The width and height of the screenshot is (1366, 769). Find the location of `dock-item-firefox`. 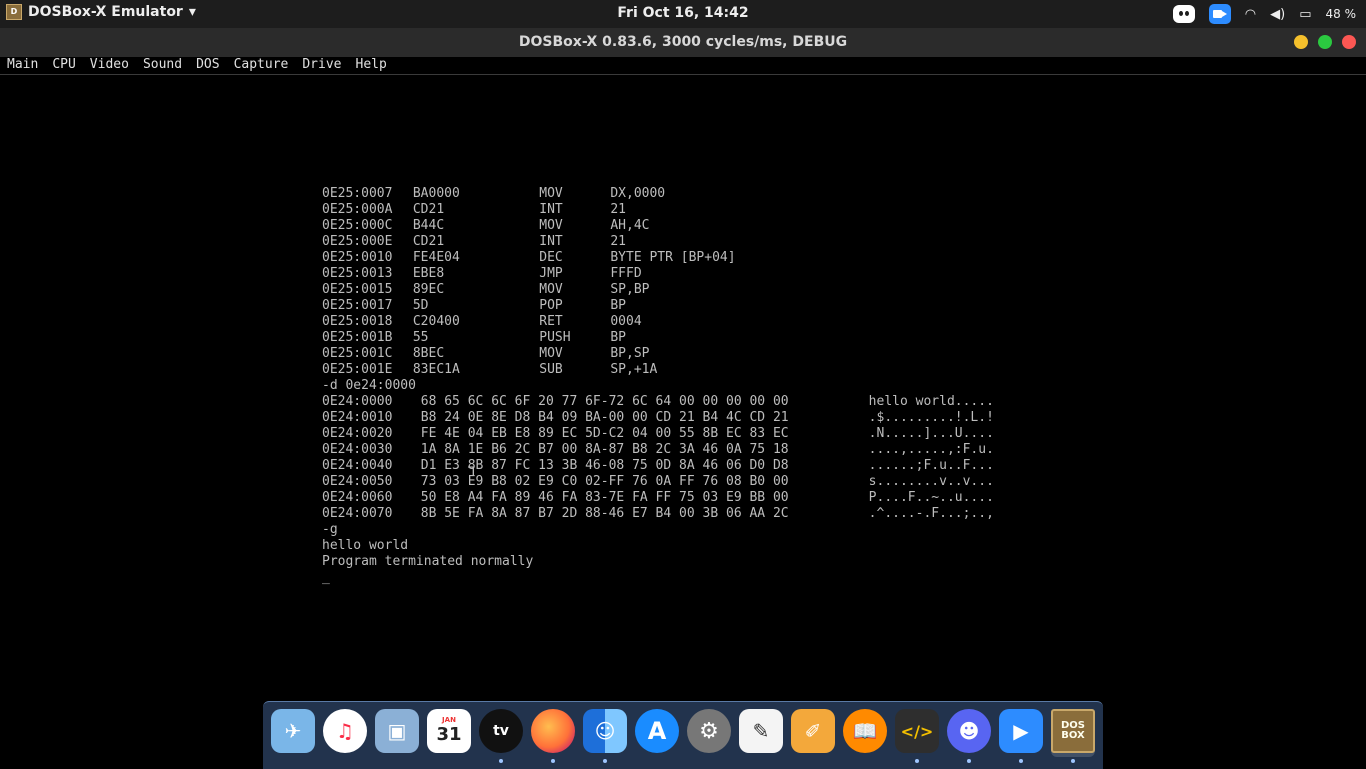

dock-item-firefox is located at coordinates (553, 736).